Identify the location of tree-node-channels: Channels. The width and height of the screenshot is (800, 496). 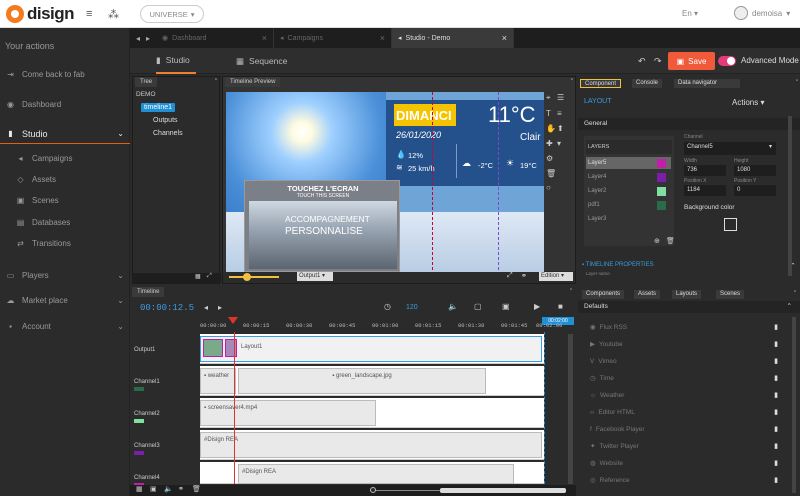
(168, 133).